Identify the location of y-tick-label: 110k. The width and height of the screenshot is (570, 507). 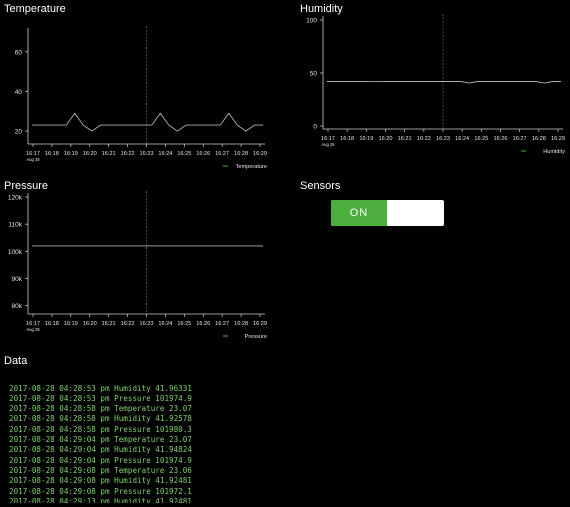
(15, 225).